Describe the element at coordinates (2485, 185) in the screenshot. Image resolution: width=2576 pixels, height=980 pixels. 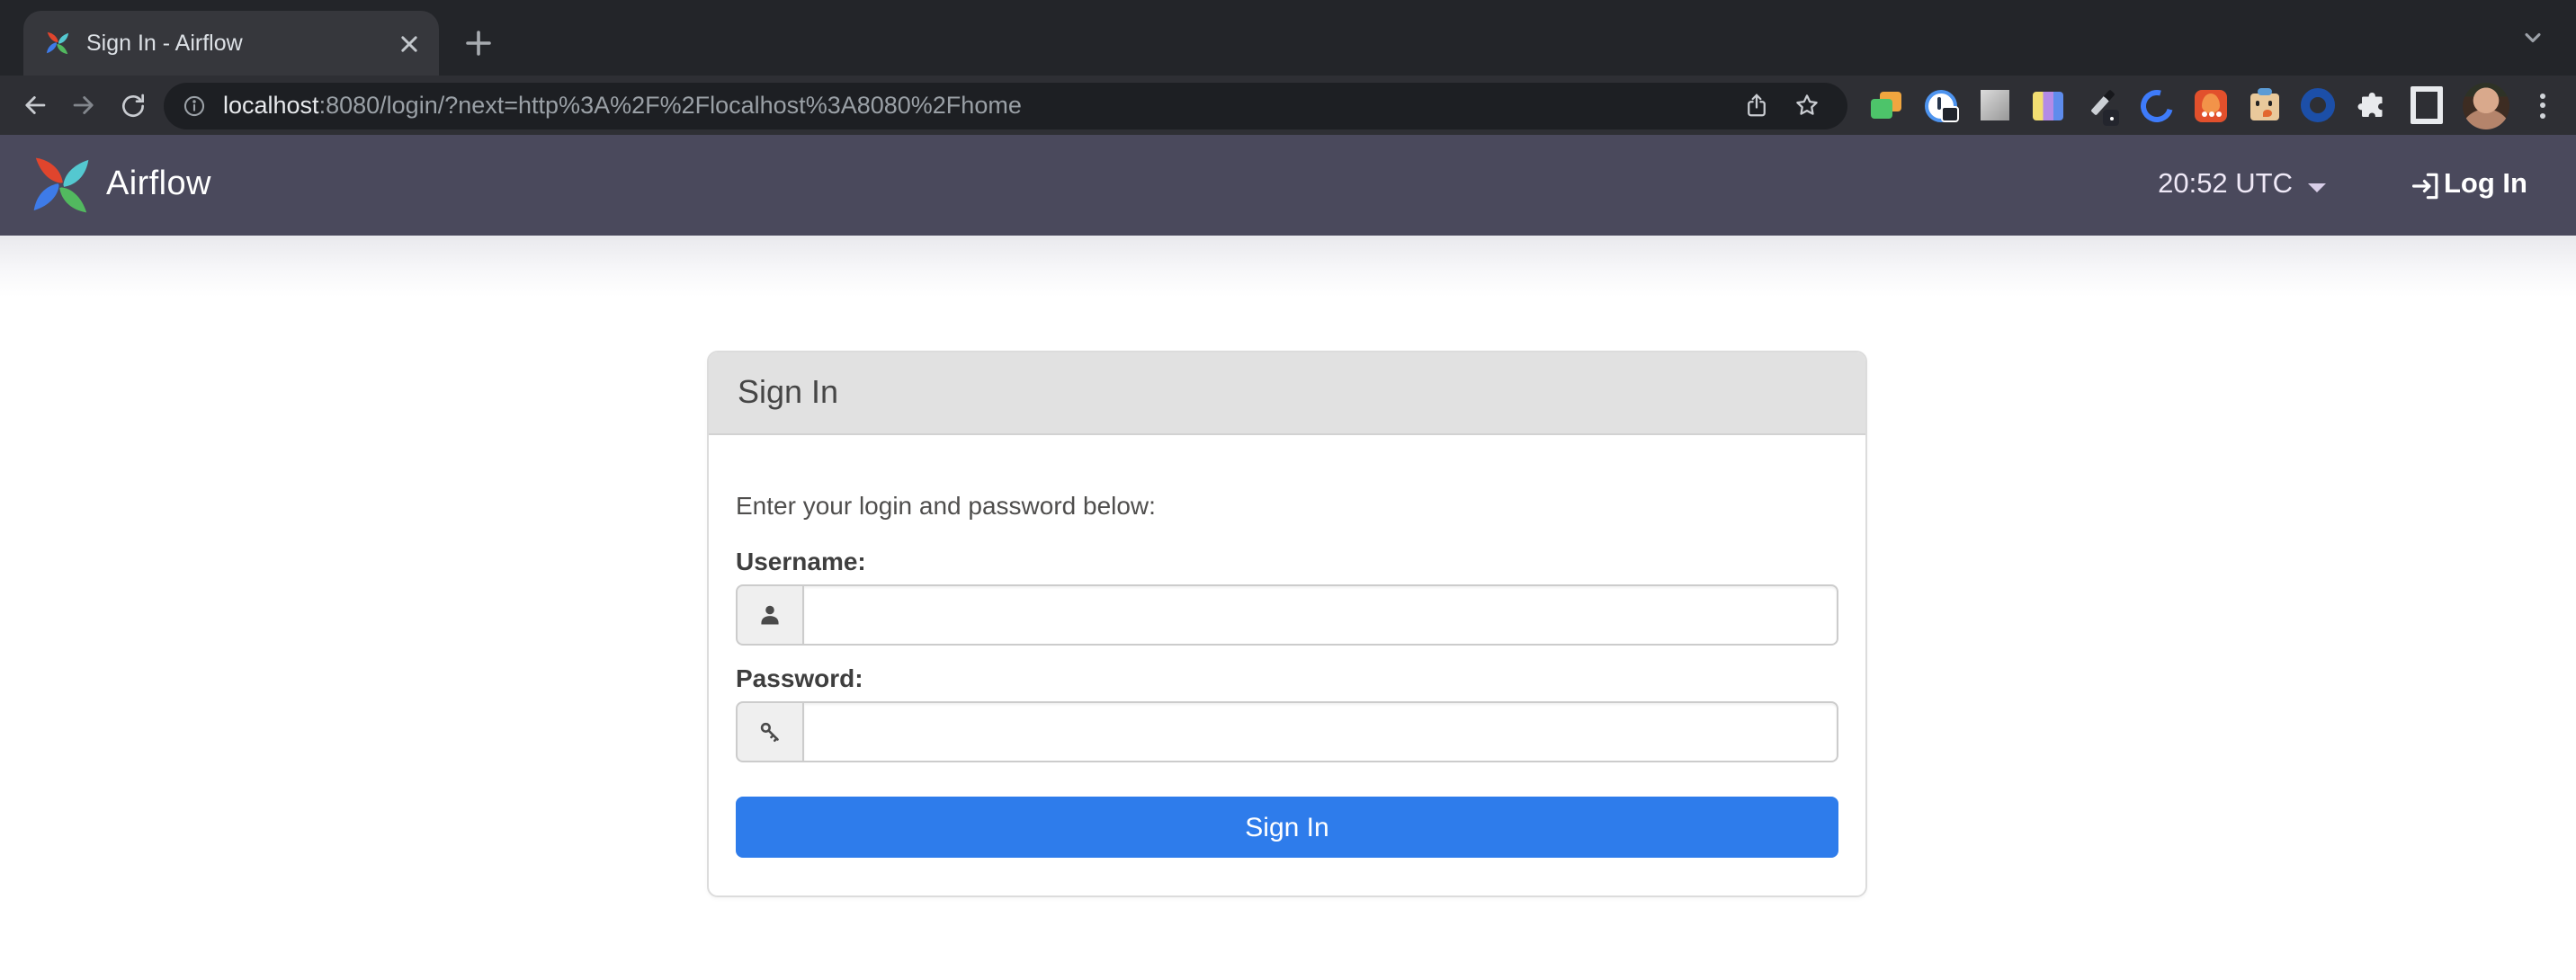
I see `login-label: Log In` at that location.